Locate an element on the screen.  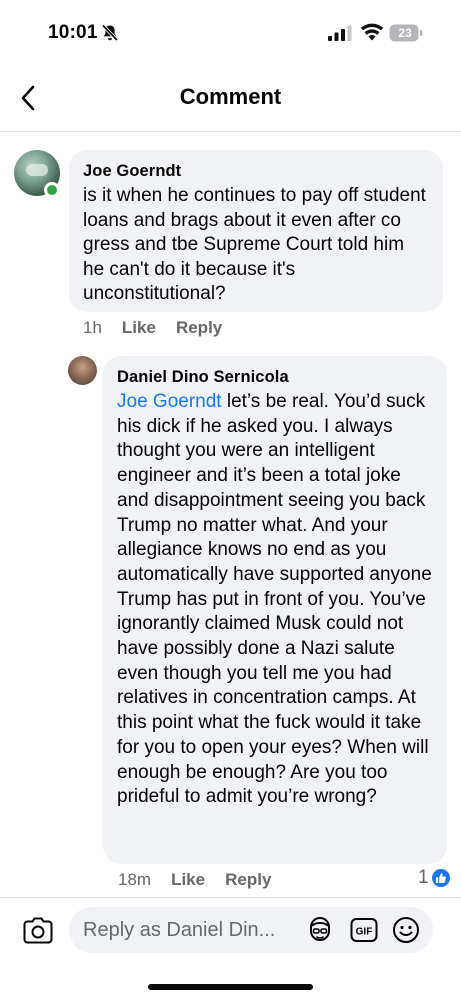
wifi-icon is located at coordinates (372, 32).